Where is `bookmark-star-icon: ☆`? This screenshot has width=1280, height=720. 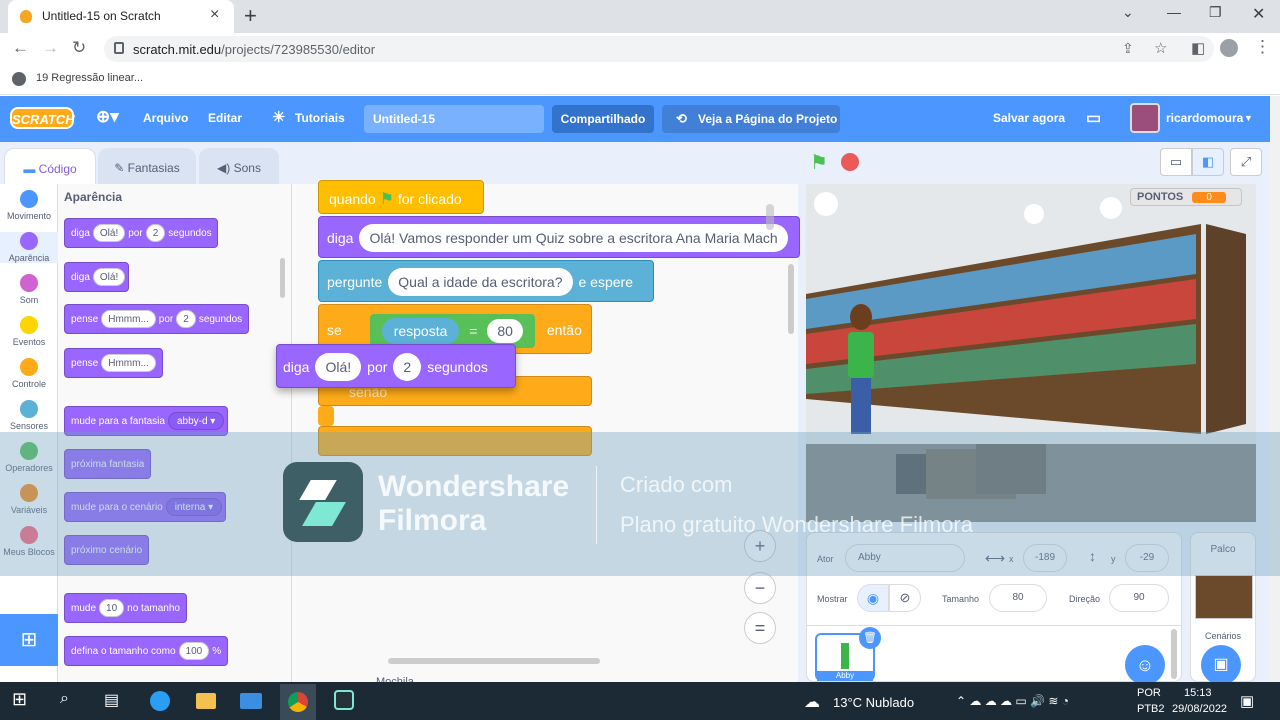 bookmark-star-icon: ☆ is located at coordinates (1160, 48).